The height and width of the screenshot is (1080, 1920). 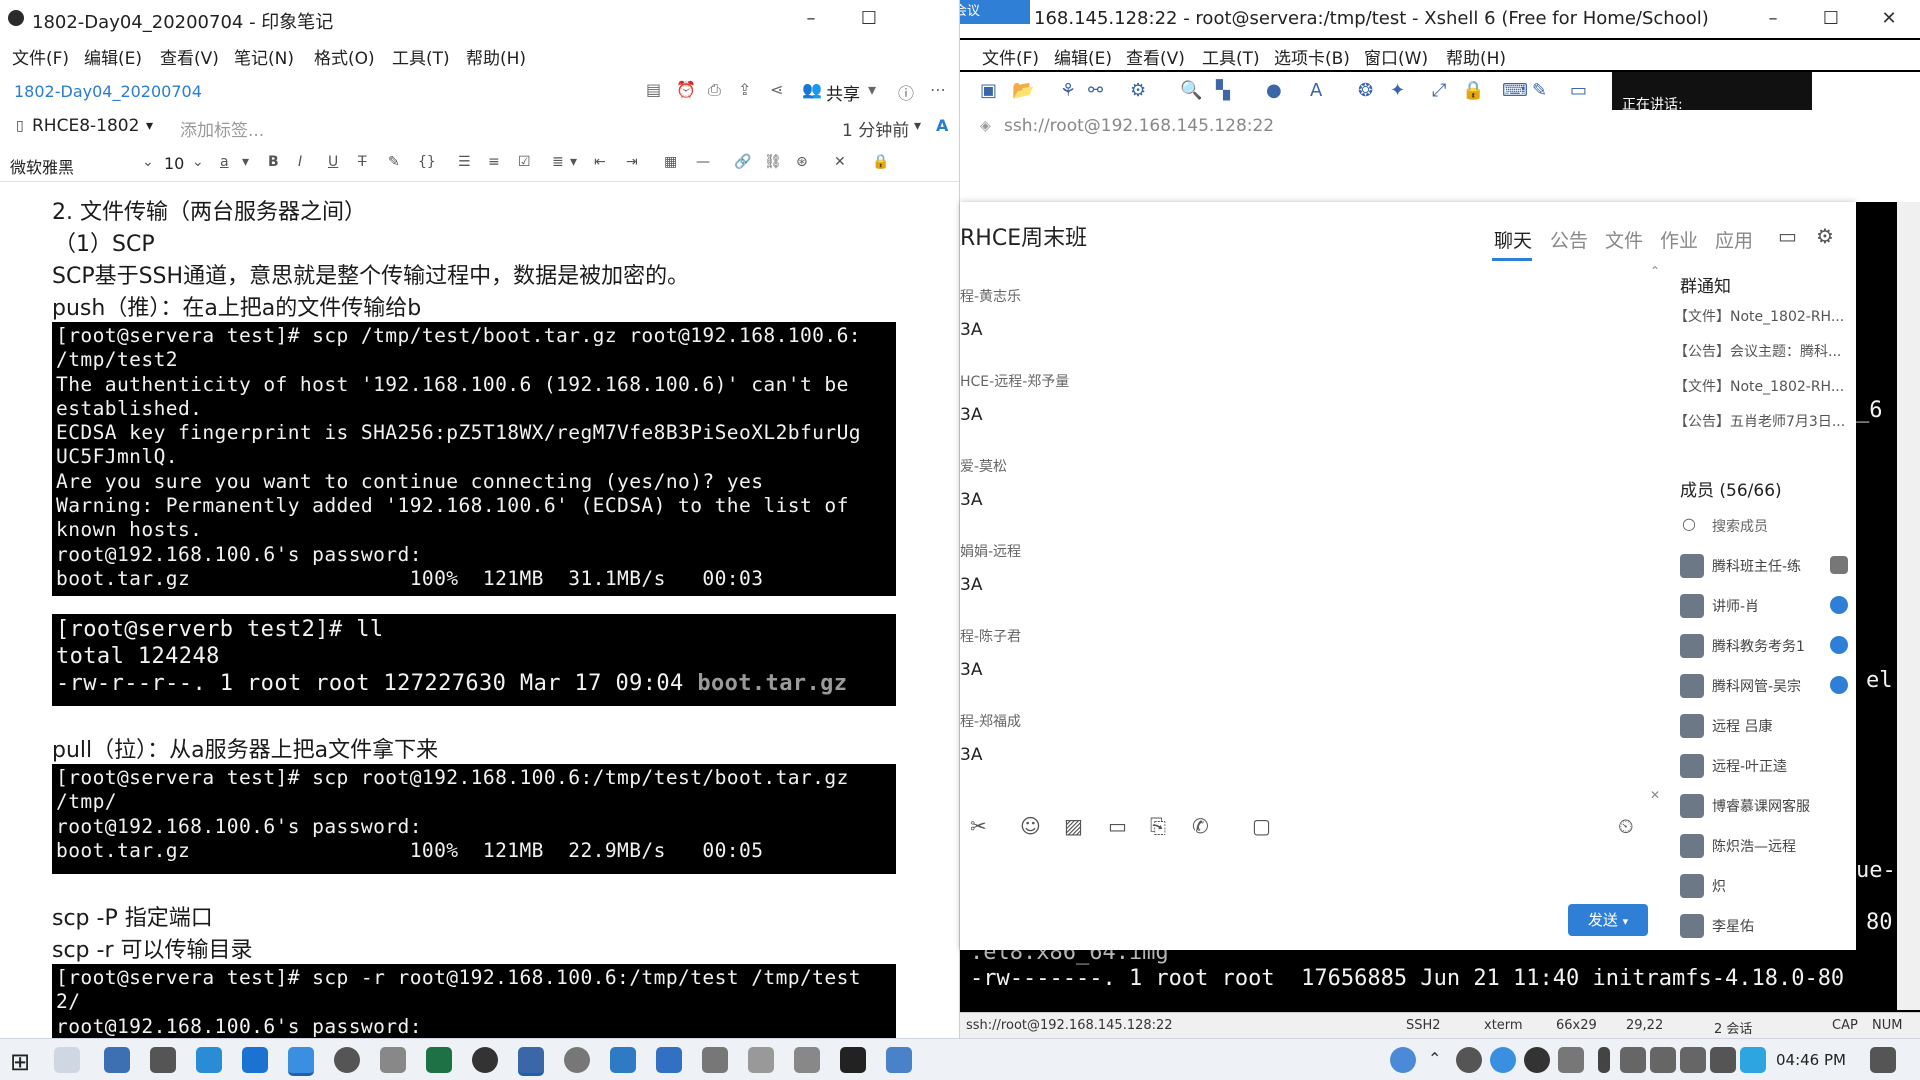 I want to click on audio-app-icon, so click(x=761, y=1060).